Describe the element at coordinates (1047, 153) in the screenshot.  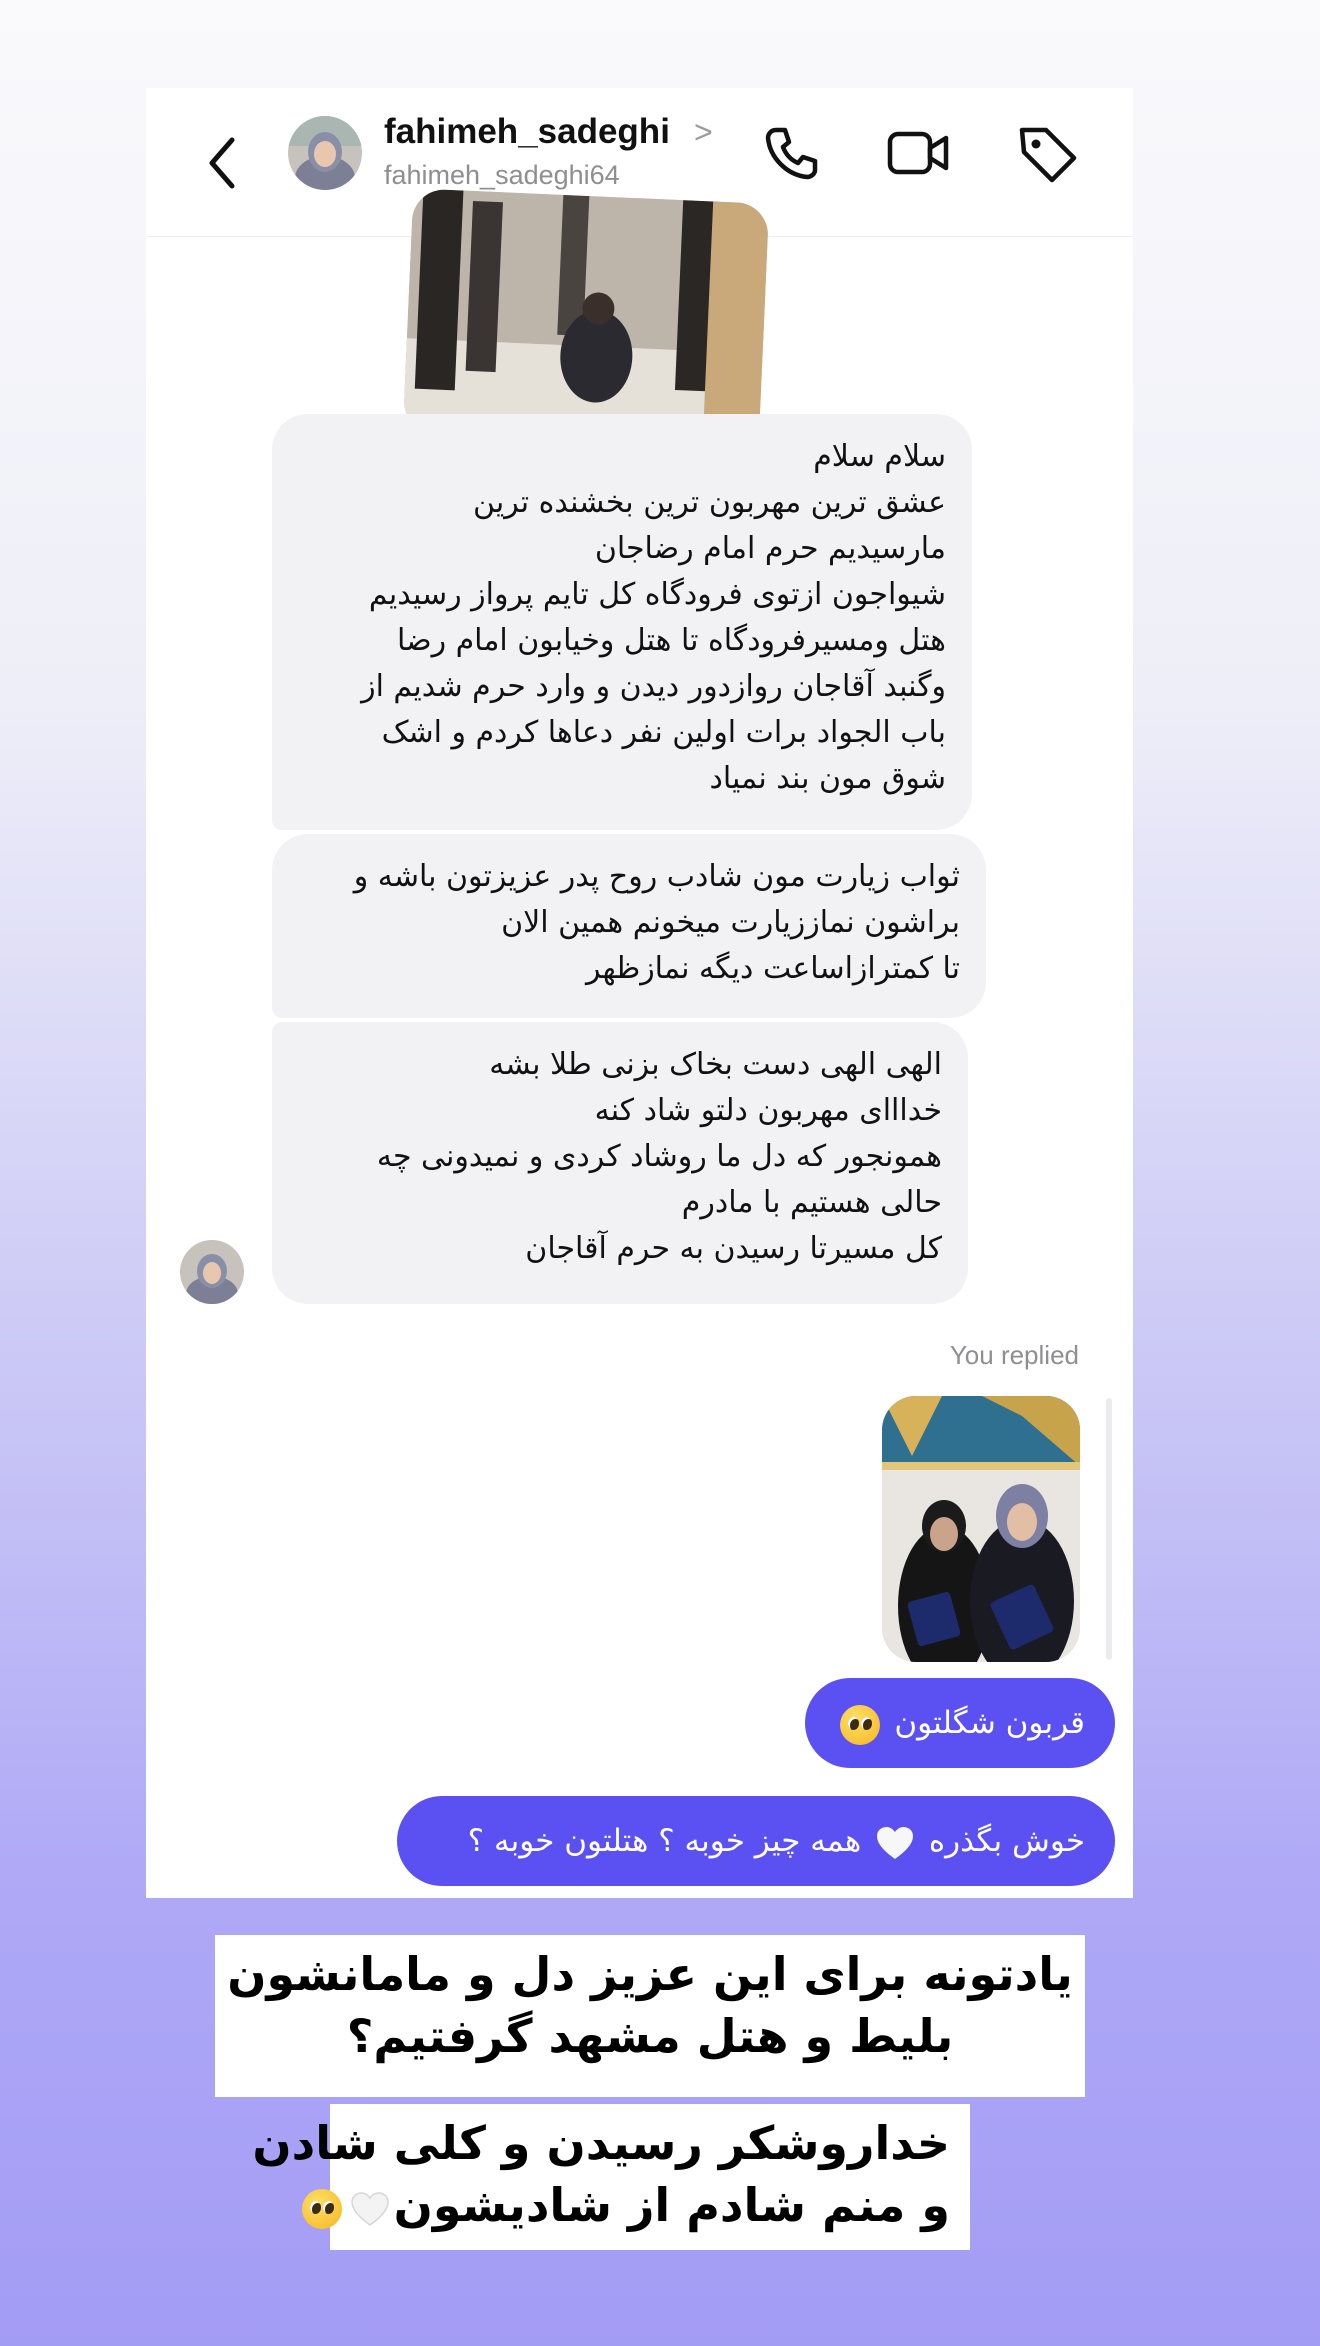
I see `tag-icon` at that location.